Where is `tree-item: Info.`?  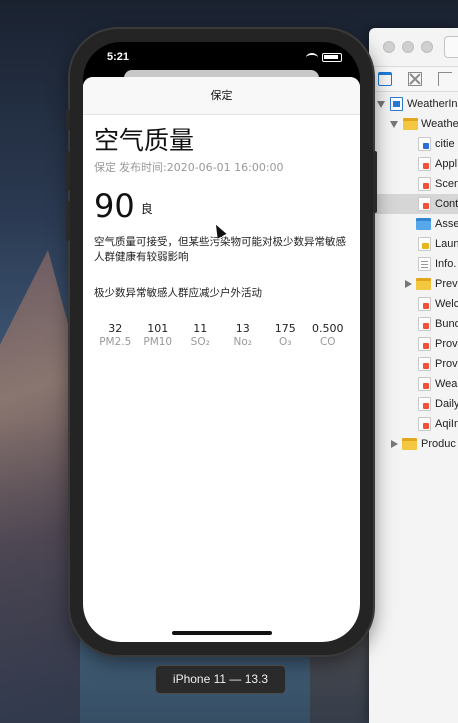 tree-item: Info. is located at coordinates (413, 264).